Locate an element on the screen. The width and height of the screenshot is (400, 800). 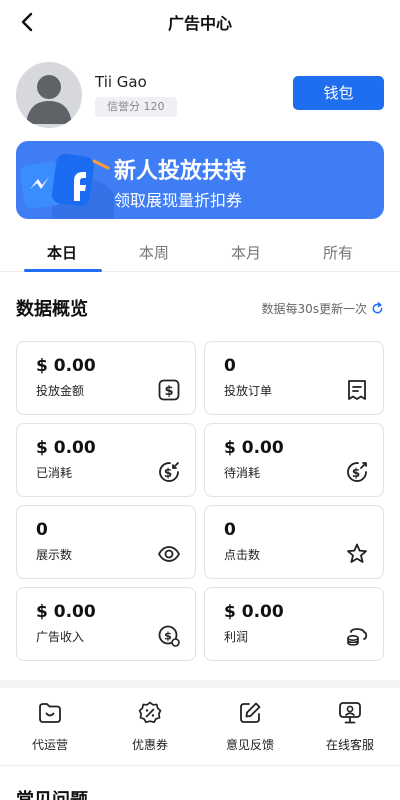
profile-section: Tii Gao 信誉分 120 钱包 is located at coordinates (200, 94).